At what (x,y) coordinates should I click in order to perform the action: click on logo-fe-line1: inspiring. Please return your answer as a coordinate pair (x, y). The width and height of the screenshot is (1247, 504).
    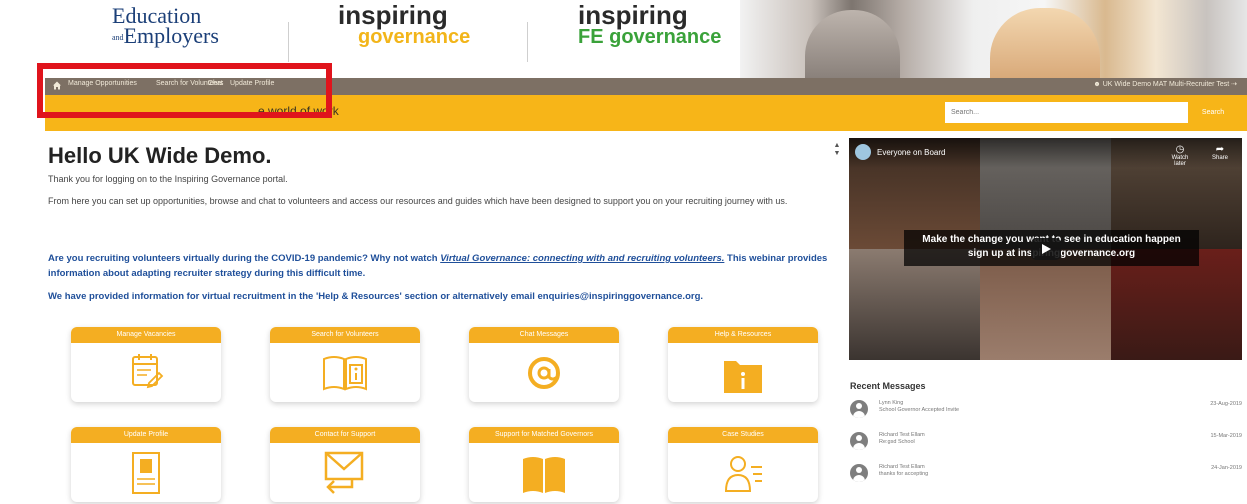
    Looking at the image, I should click on (633, 15).